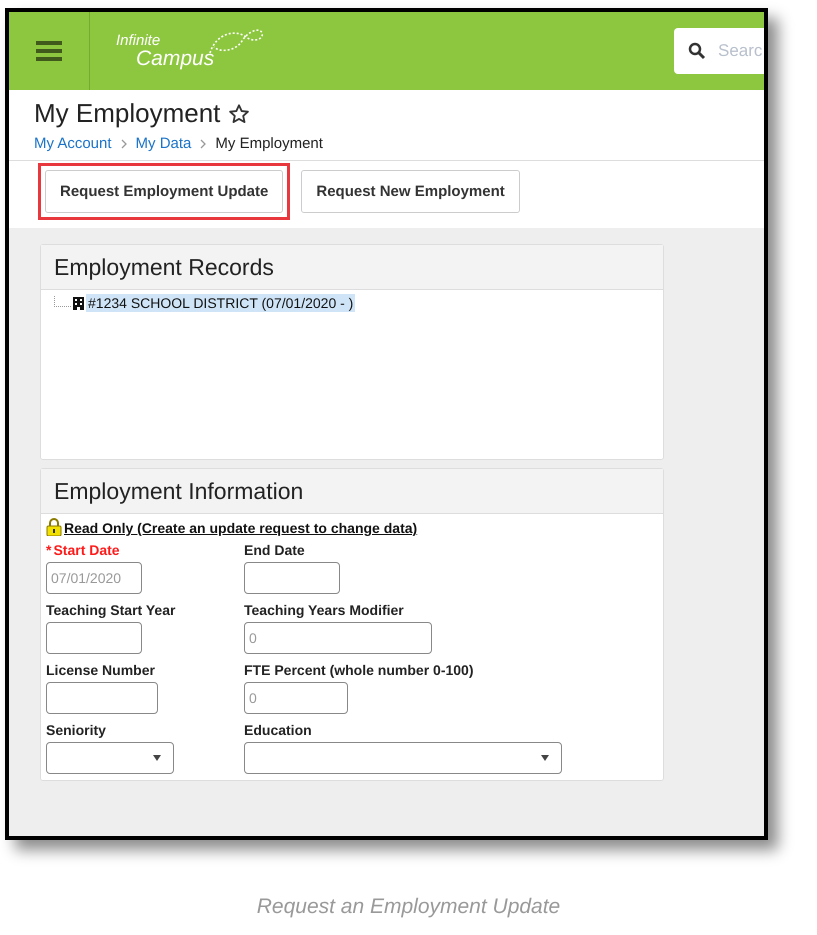 This screenshot has height=935, width=817. What do you see at coordinates (62, 303) in the screenshot?
I see `tree-connector-icon` at bounding box center [62, 303].